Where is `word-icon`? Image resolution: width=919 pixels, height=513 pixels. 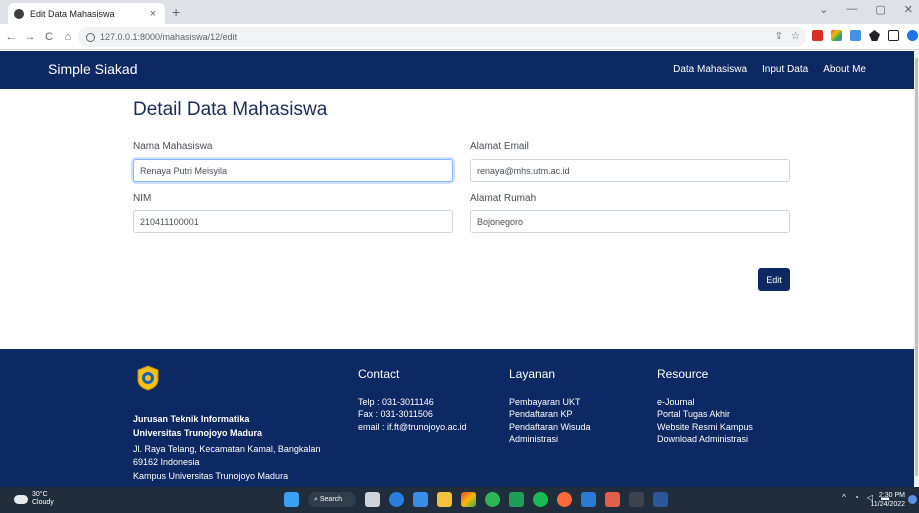
word-icon is located at coordinates (660, 499).